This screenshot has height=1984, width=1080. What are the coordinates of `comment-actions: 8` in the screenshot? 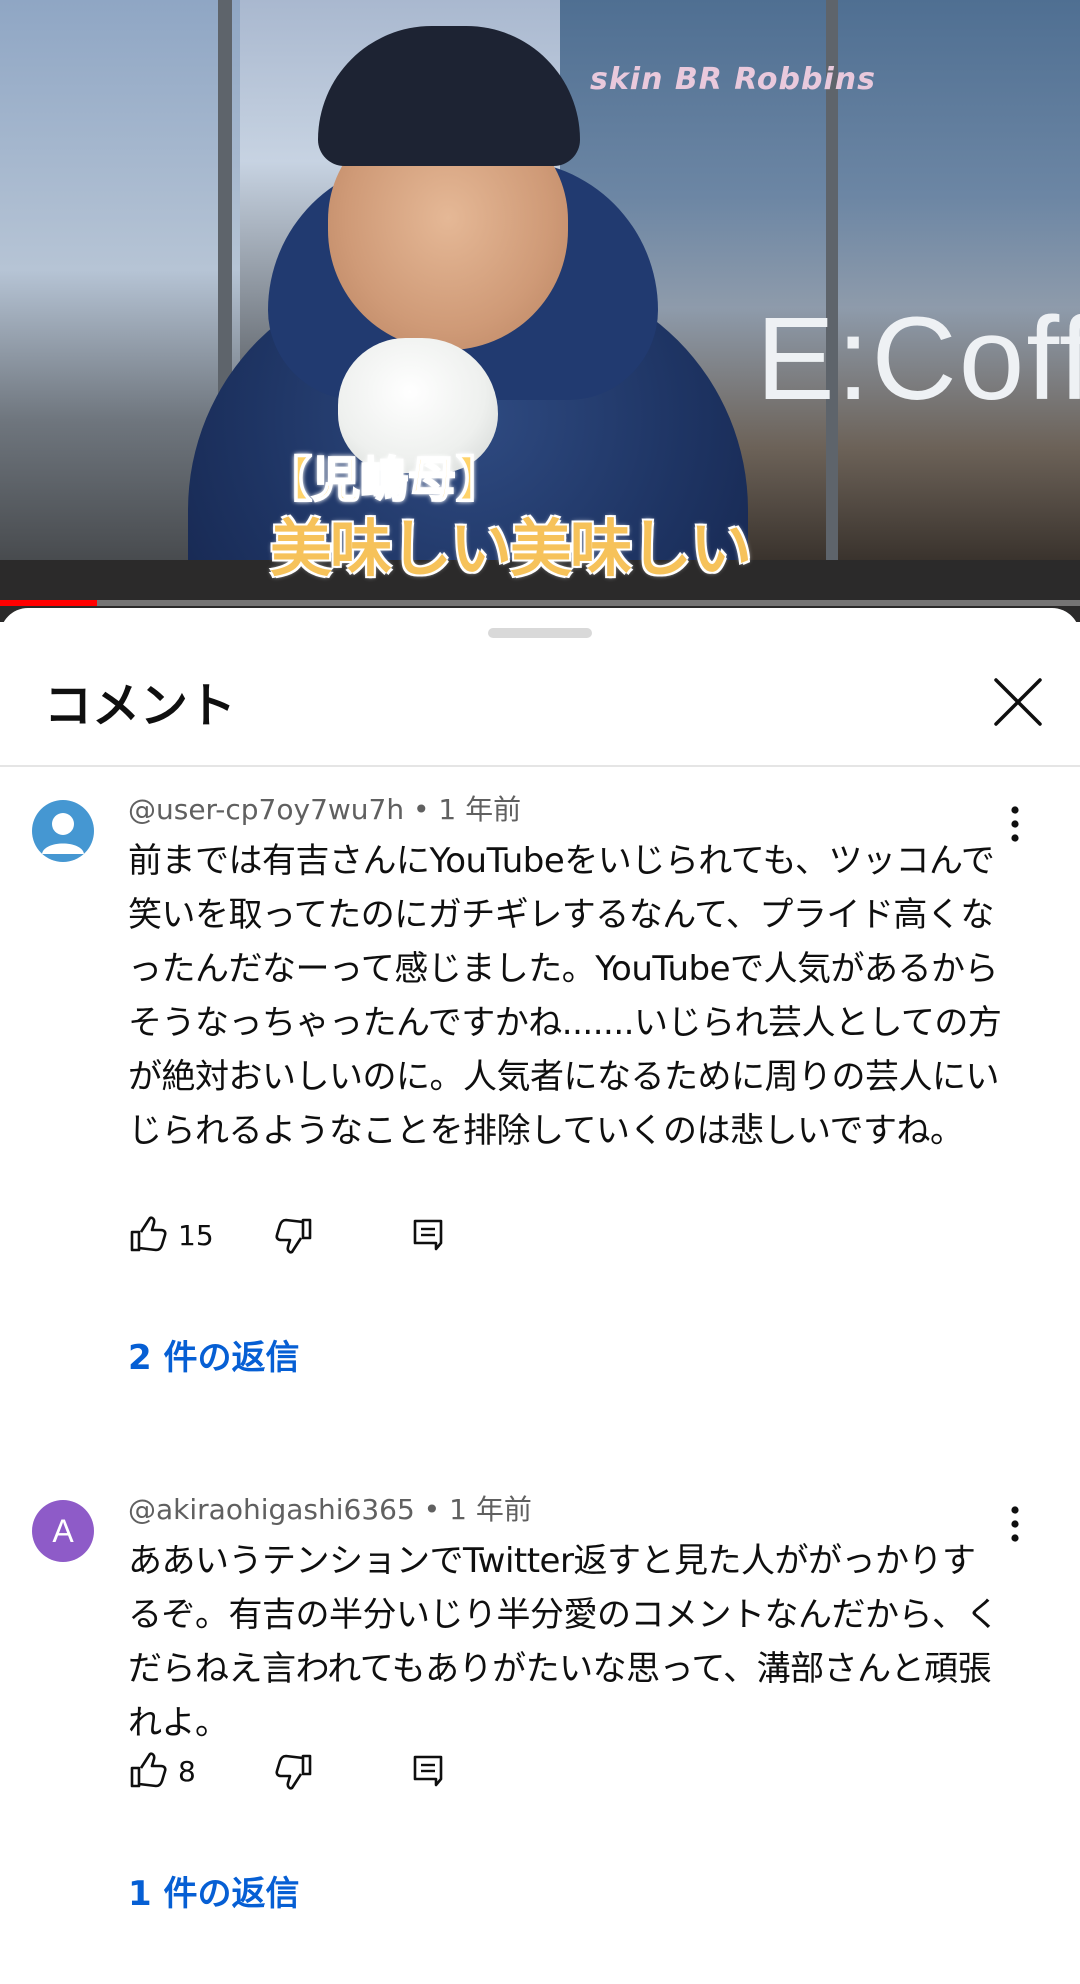 It's located at (328, 1771).